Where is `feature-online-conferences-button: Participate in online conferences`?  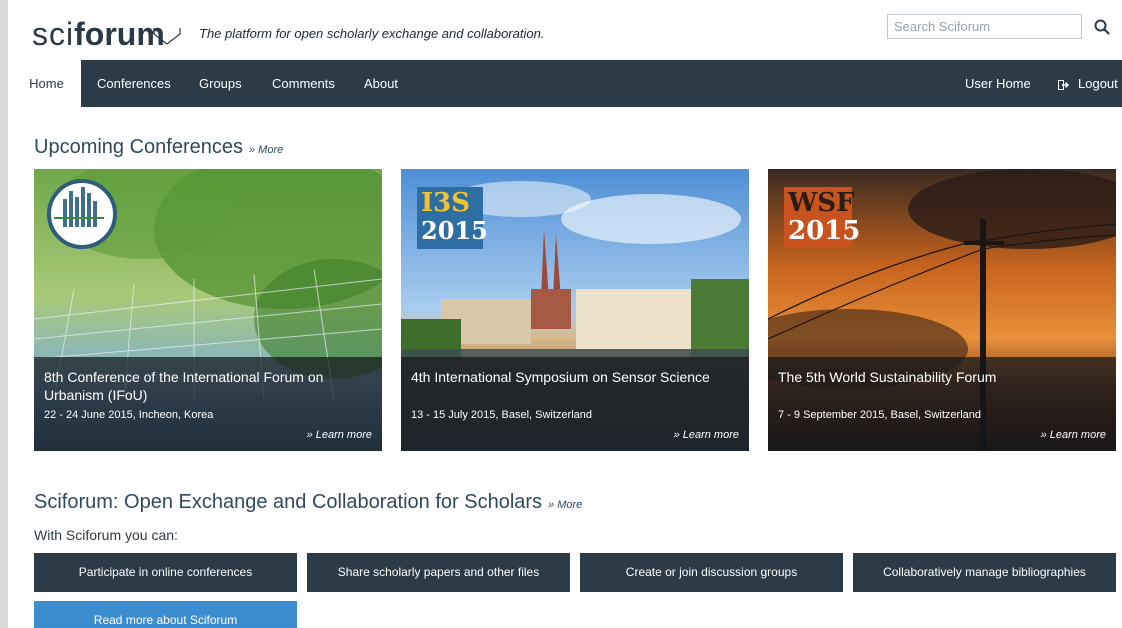 feature-online-conferences-button: Participate in online conferences is located at coordinates (165, 572).